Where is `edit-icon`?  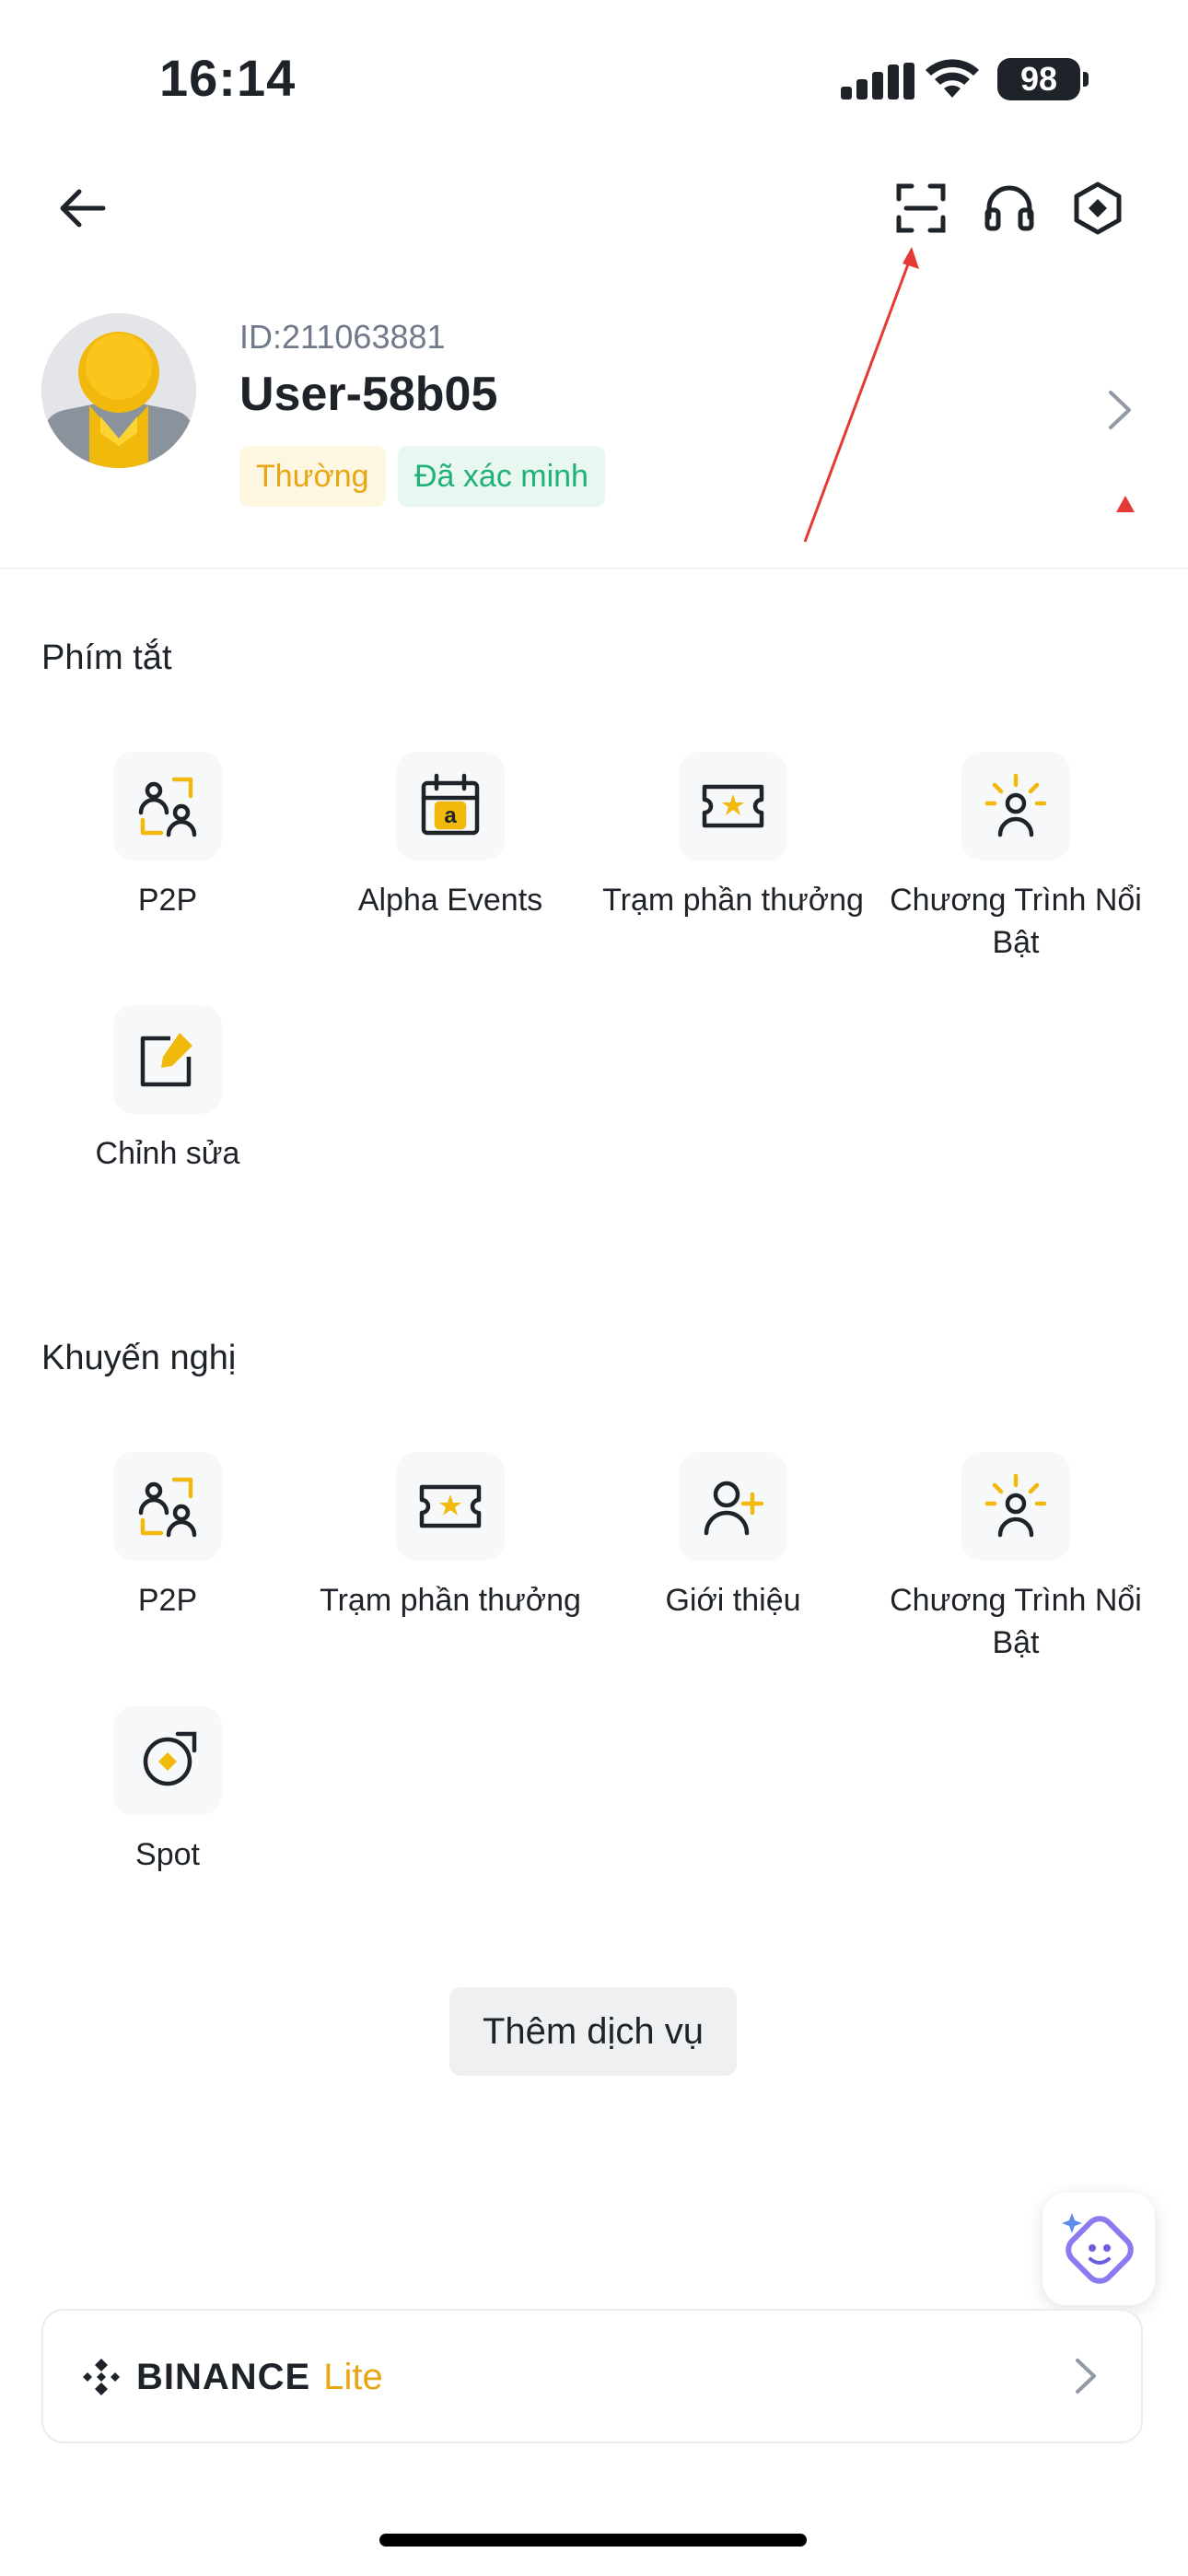 edit-icon is located at coordinates (167, 1059).